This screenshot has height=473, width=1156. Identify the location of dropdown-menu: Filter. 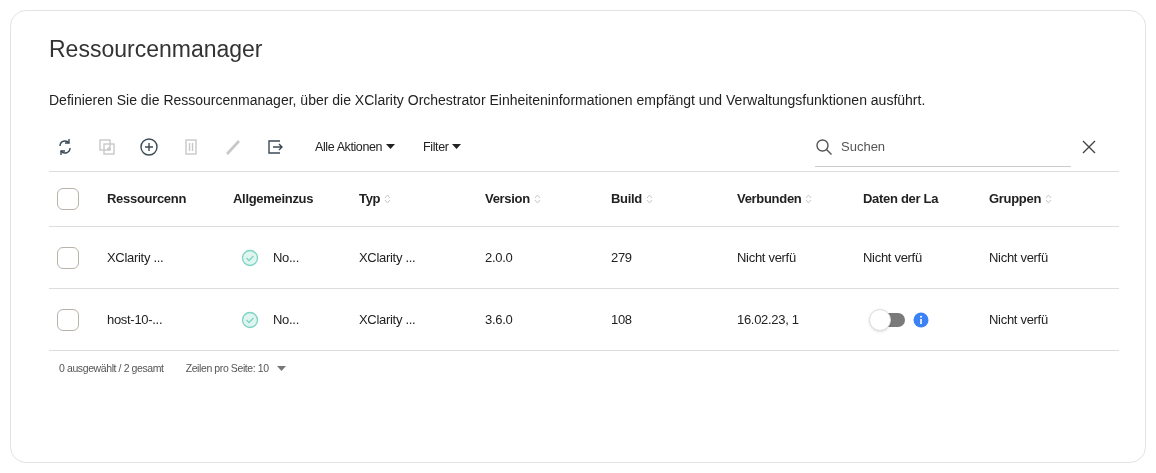
(442, 147).